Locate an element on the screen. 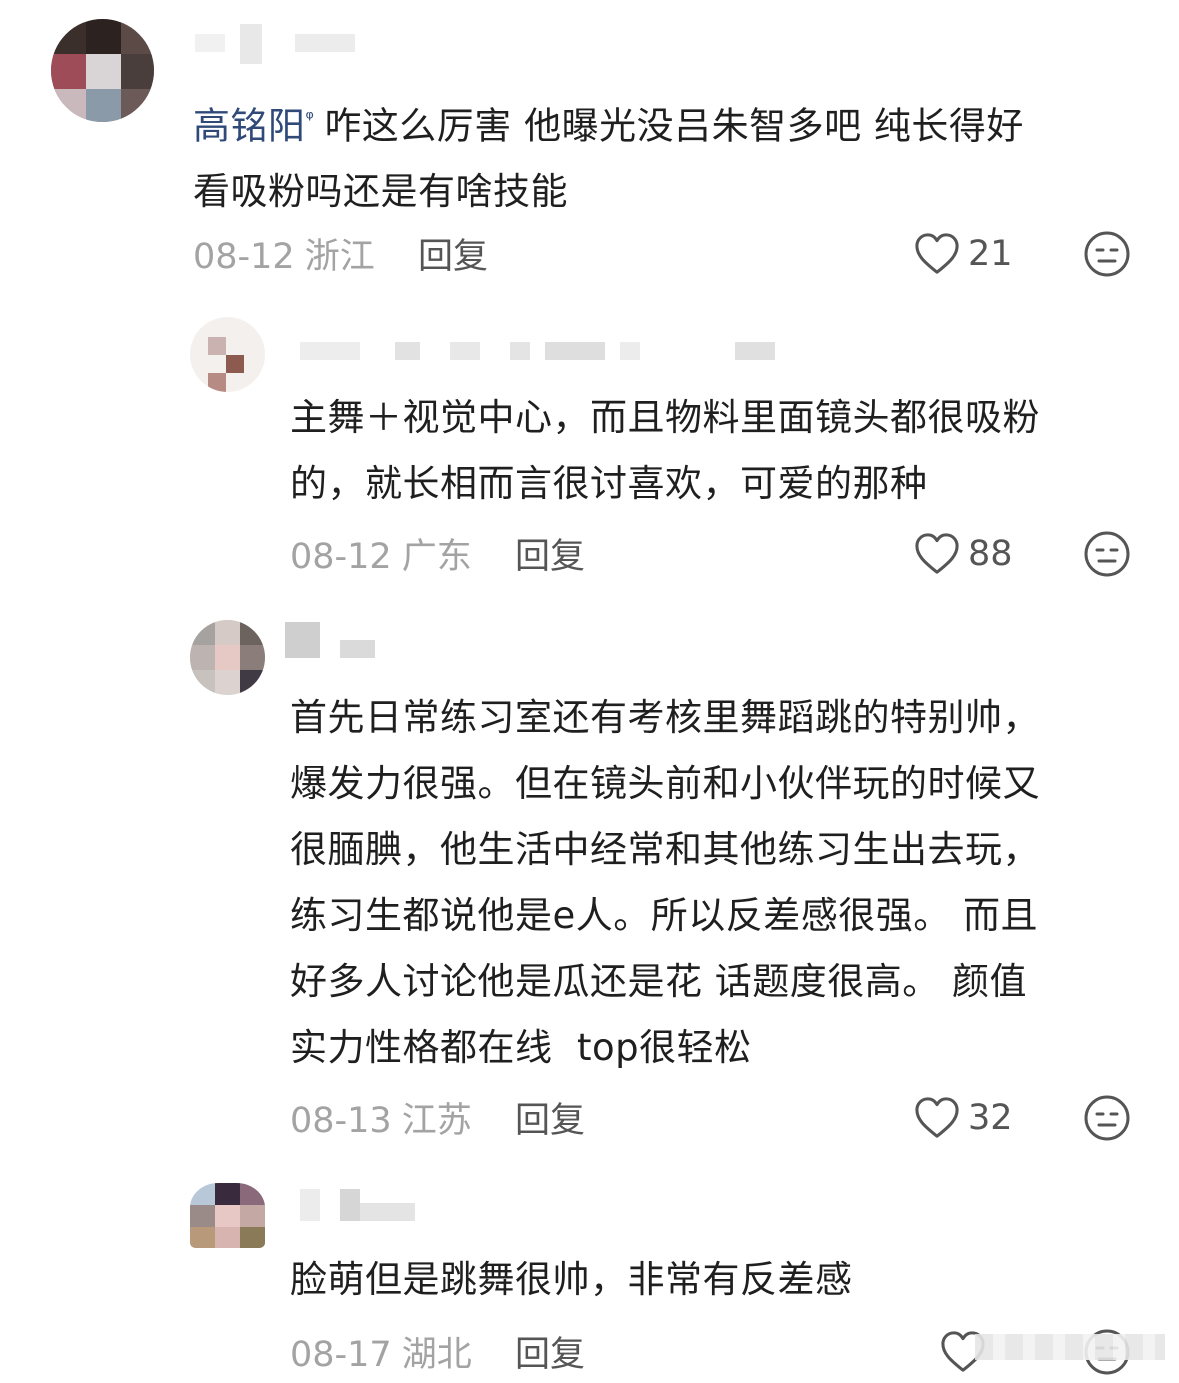  comment-line: 好多人讨论他是瓜还是花 话题度很高。 颜值 is located at coordinates (659, 981).